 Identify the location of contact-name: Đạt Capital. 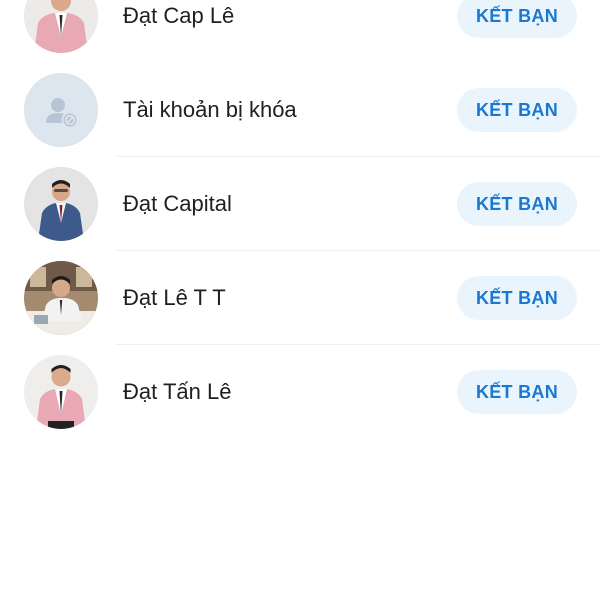
(177, 203).